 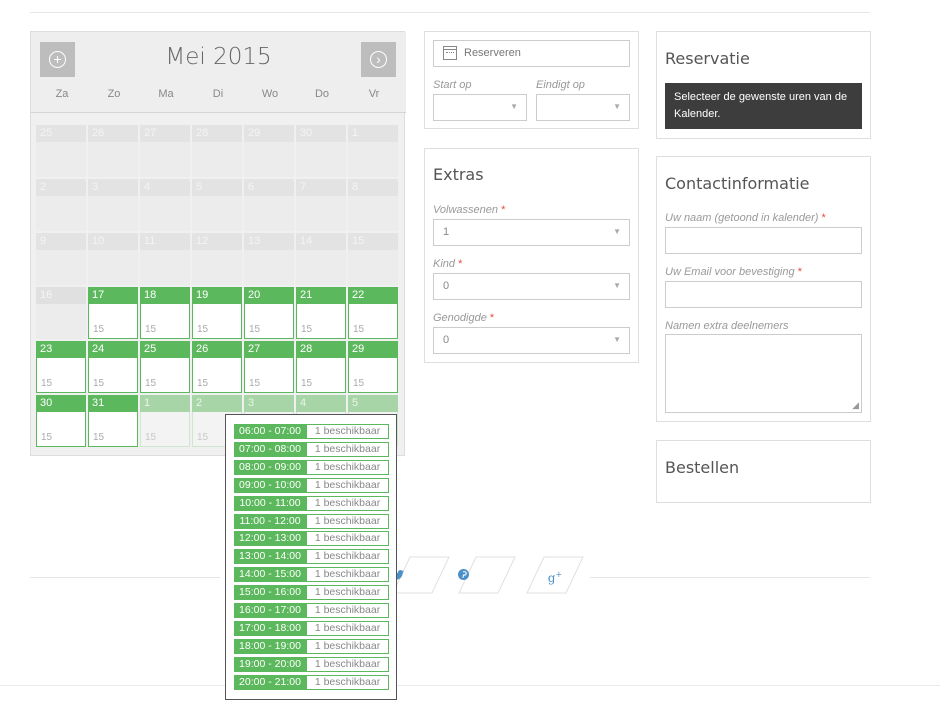 I want to click on start-select: ▼, so click(x=480, y=107).